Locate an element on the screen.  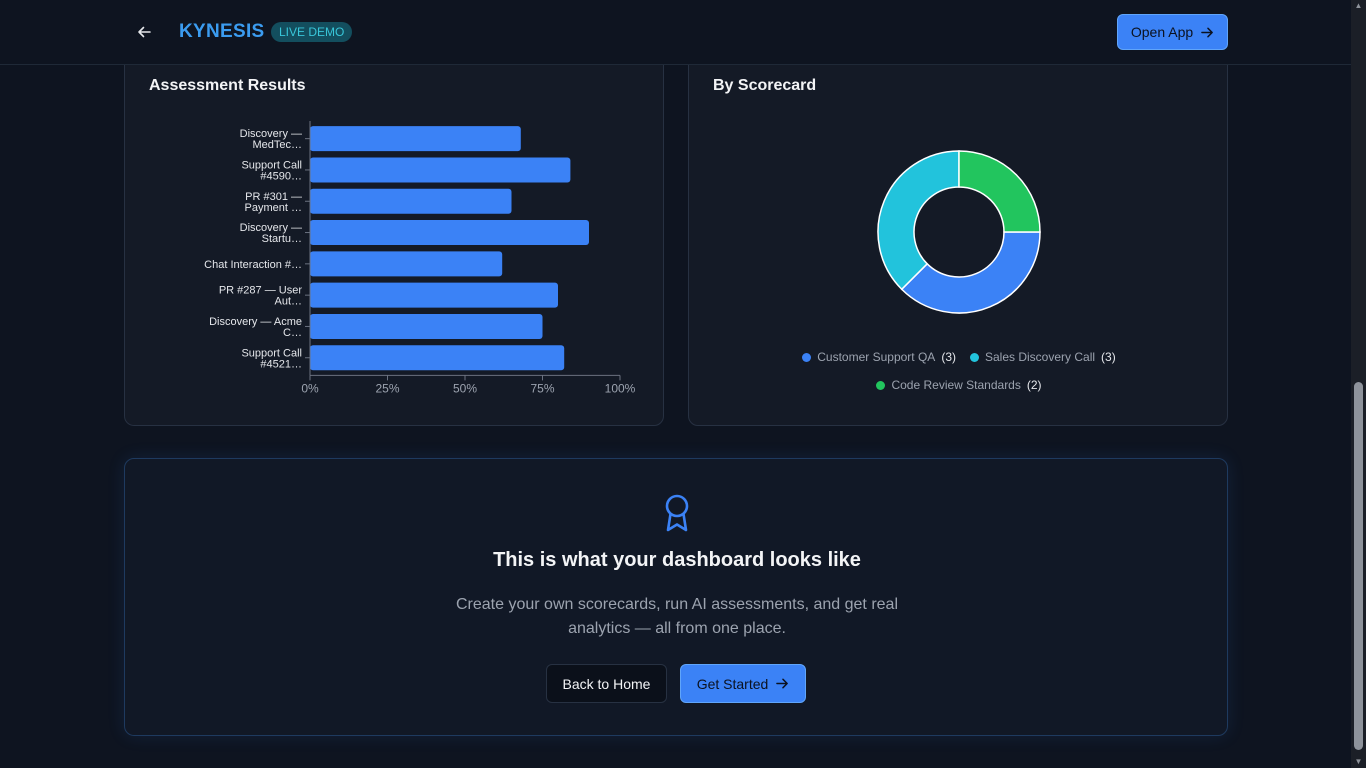
legend-label: Customer Support QA is located at coordinates (876, 357).